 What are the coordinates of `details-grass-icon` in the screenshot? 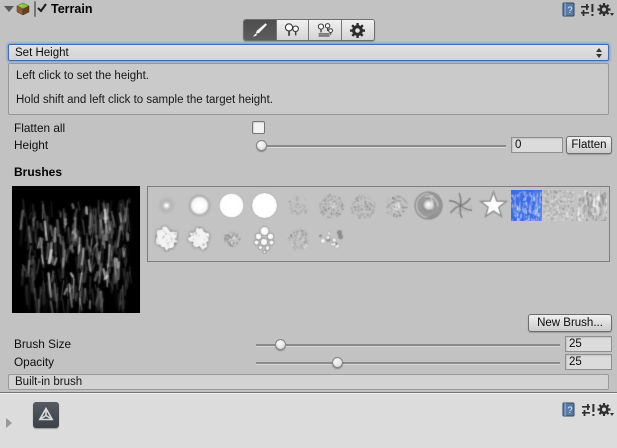 It's located at (325, 30).